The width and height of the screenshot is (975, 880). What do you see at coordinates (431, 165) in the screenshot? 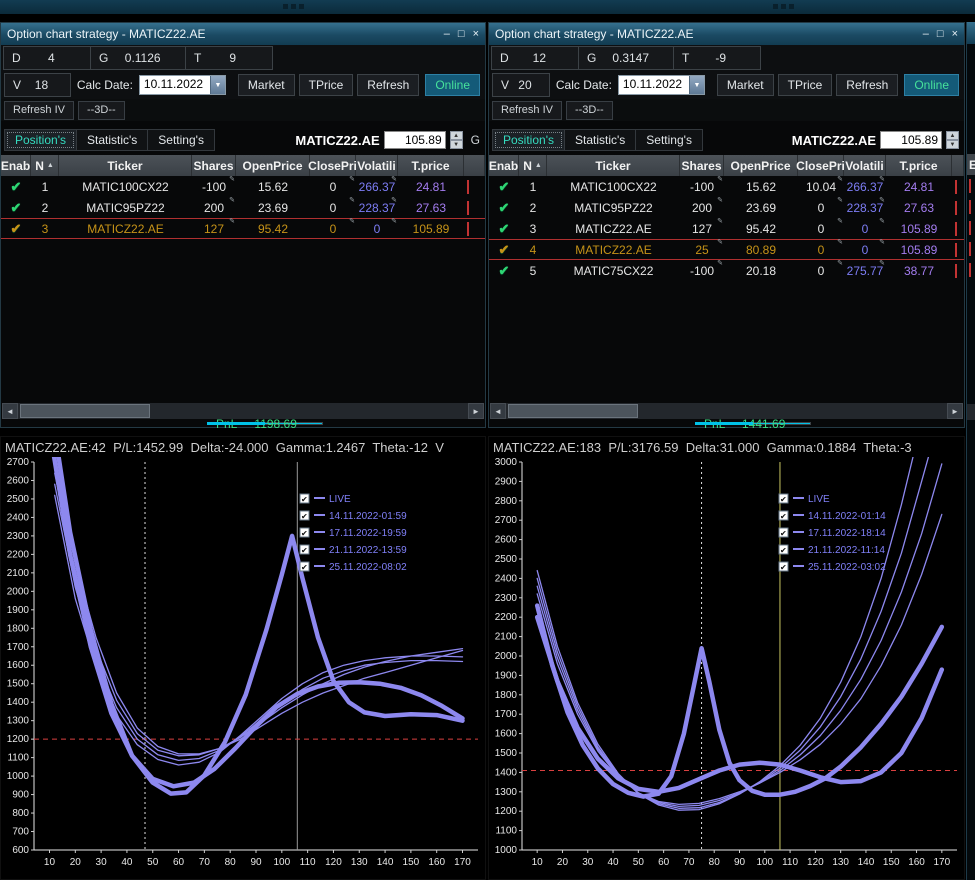
I see `column-header-t-price: T.price` at bounding box center [431, 165].